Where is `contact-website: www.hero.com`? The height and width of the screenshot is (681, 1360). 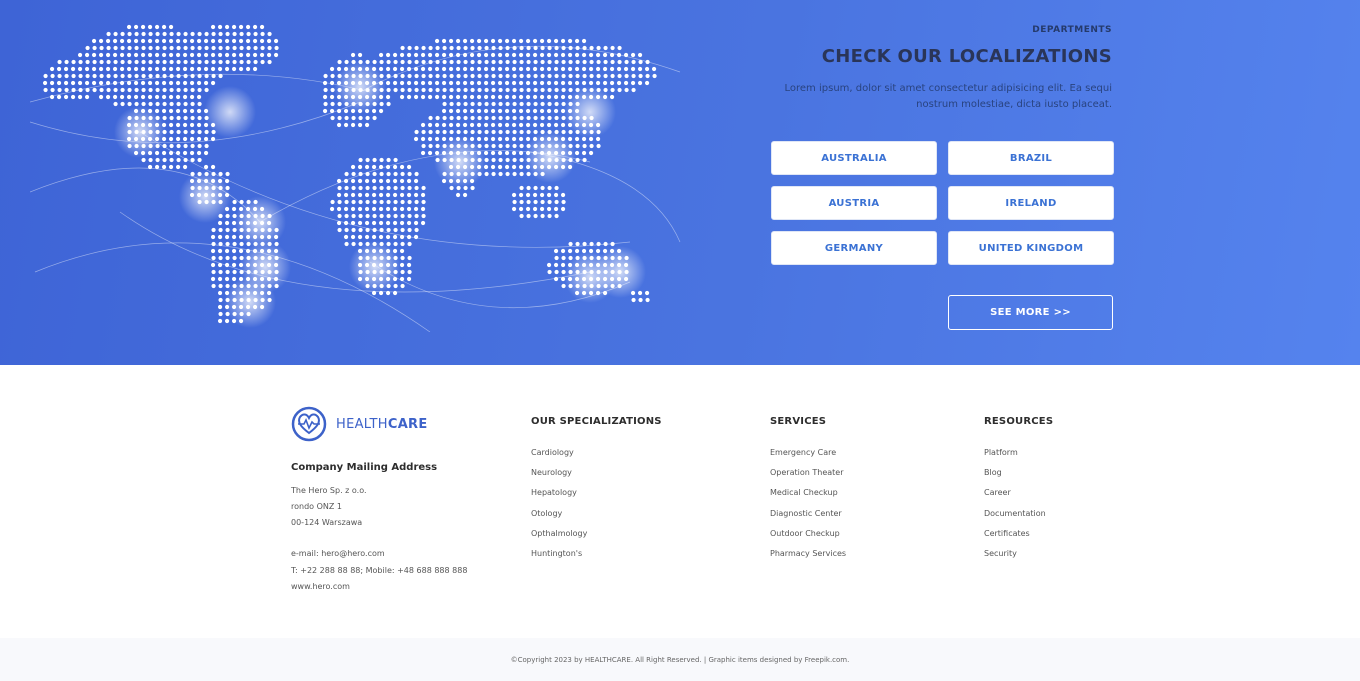 contact-website: www.hero.com is located at coordinates (320, 586).